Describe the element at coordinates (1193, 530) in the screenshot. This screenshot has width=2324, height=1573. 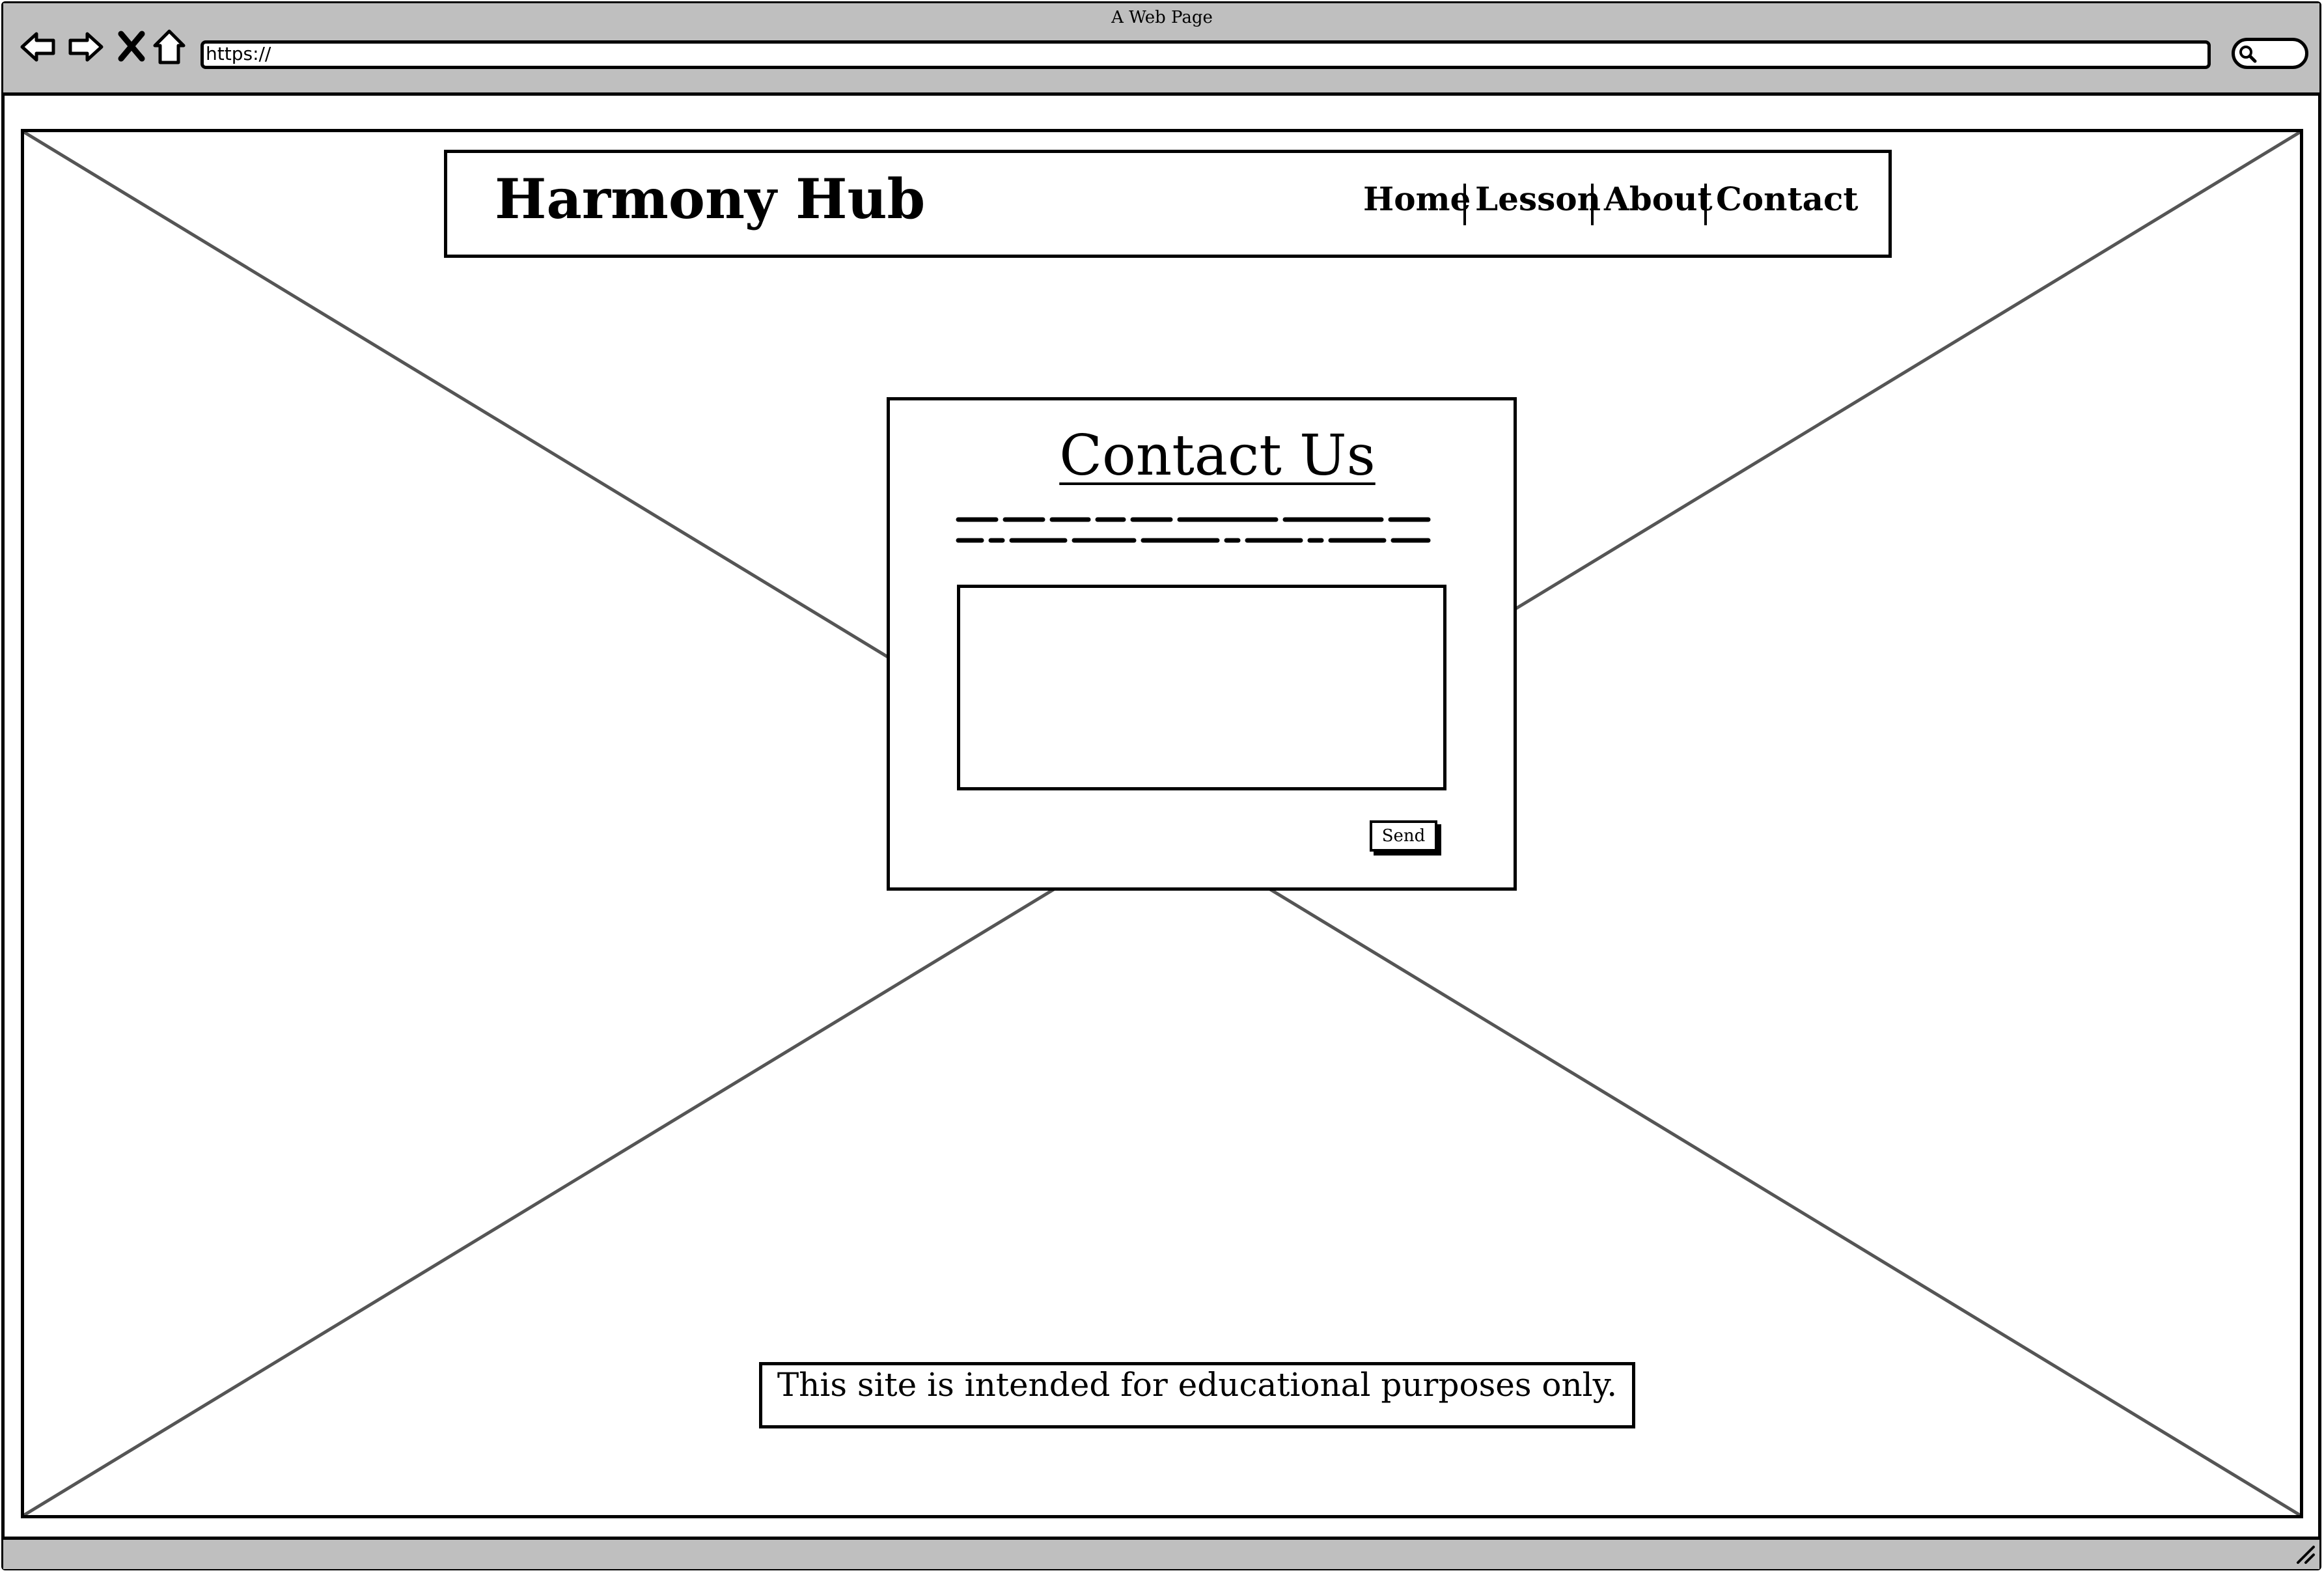
I see `placeholder-text-scribble` at that location.